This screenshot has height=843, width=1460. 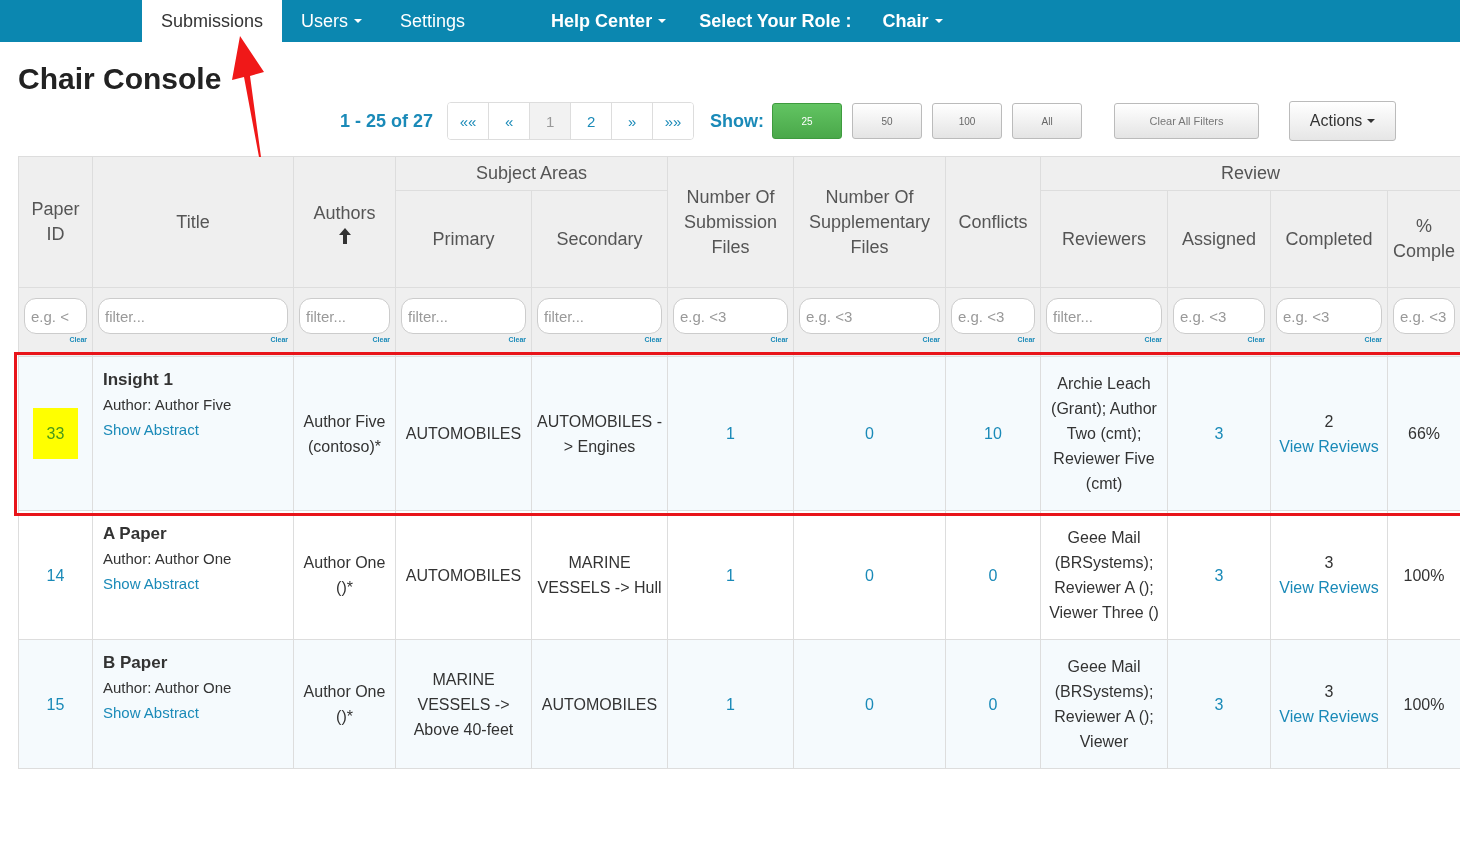 I want to click on column-header: Paper ID, so click(x=55, y=222).